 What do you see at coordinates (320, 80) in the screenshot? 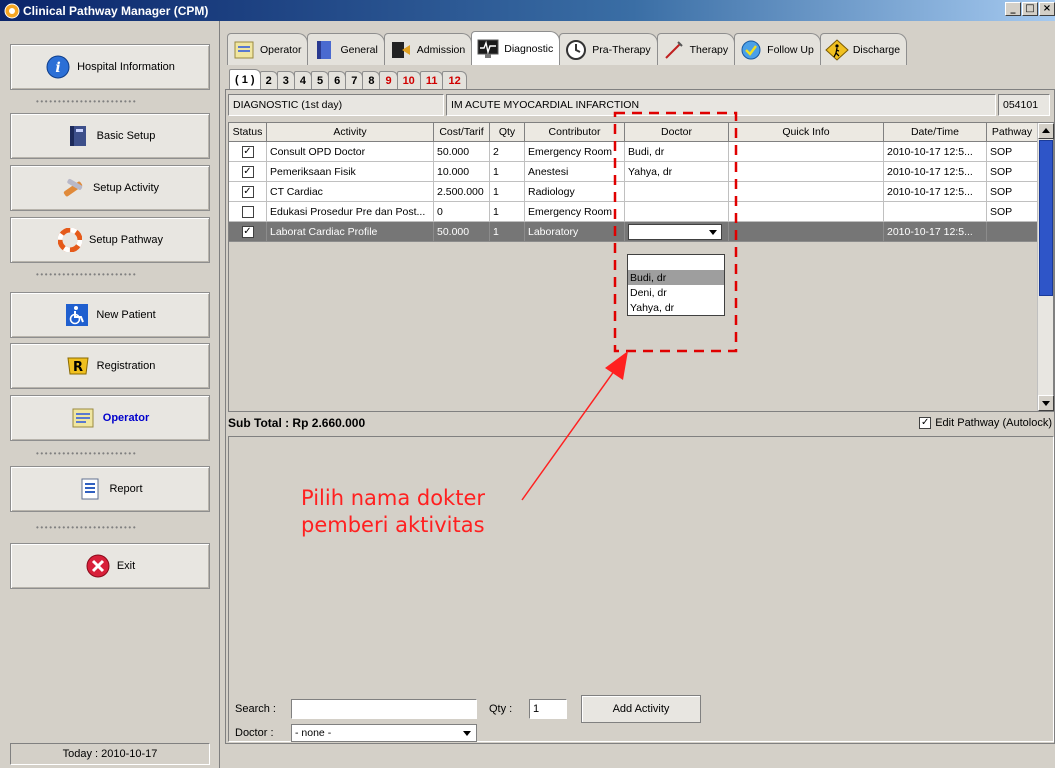
I see `day-tab-5: 5` at bounding box center [320, 80].